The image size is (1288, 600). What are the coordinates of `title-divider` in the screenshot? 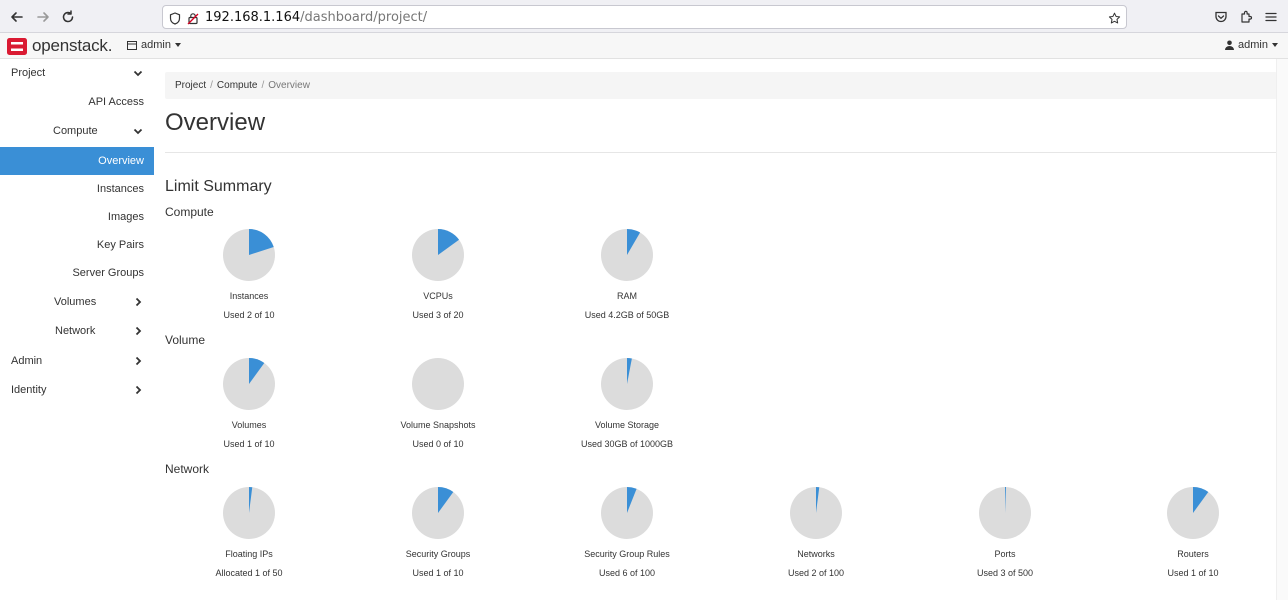 It's located at (721, 152).